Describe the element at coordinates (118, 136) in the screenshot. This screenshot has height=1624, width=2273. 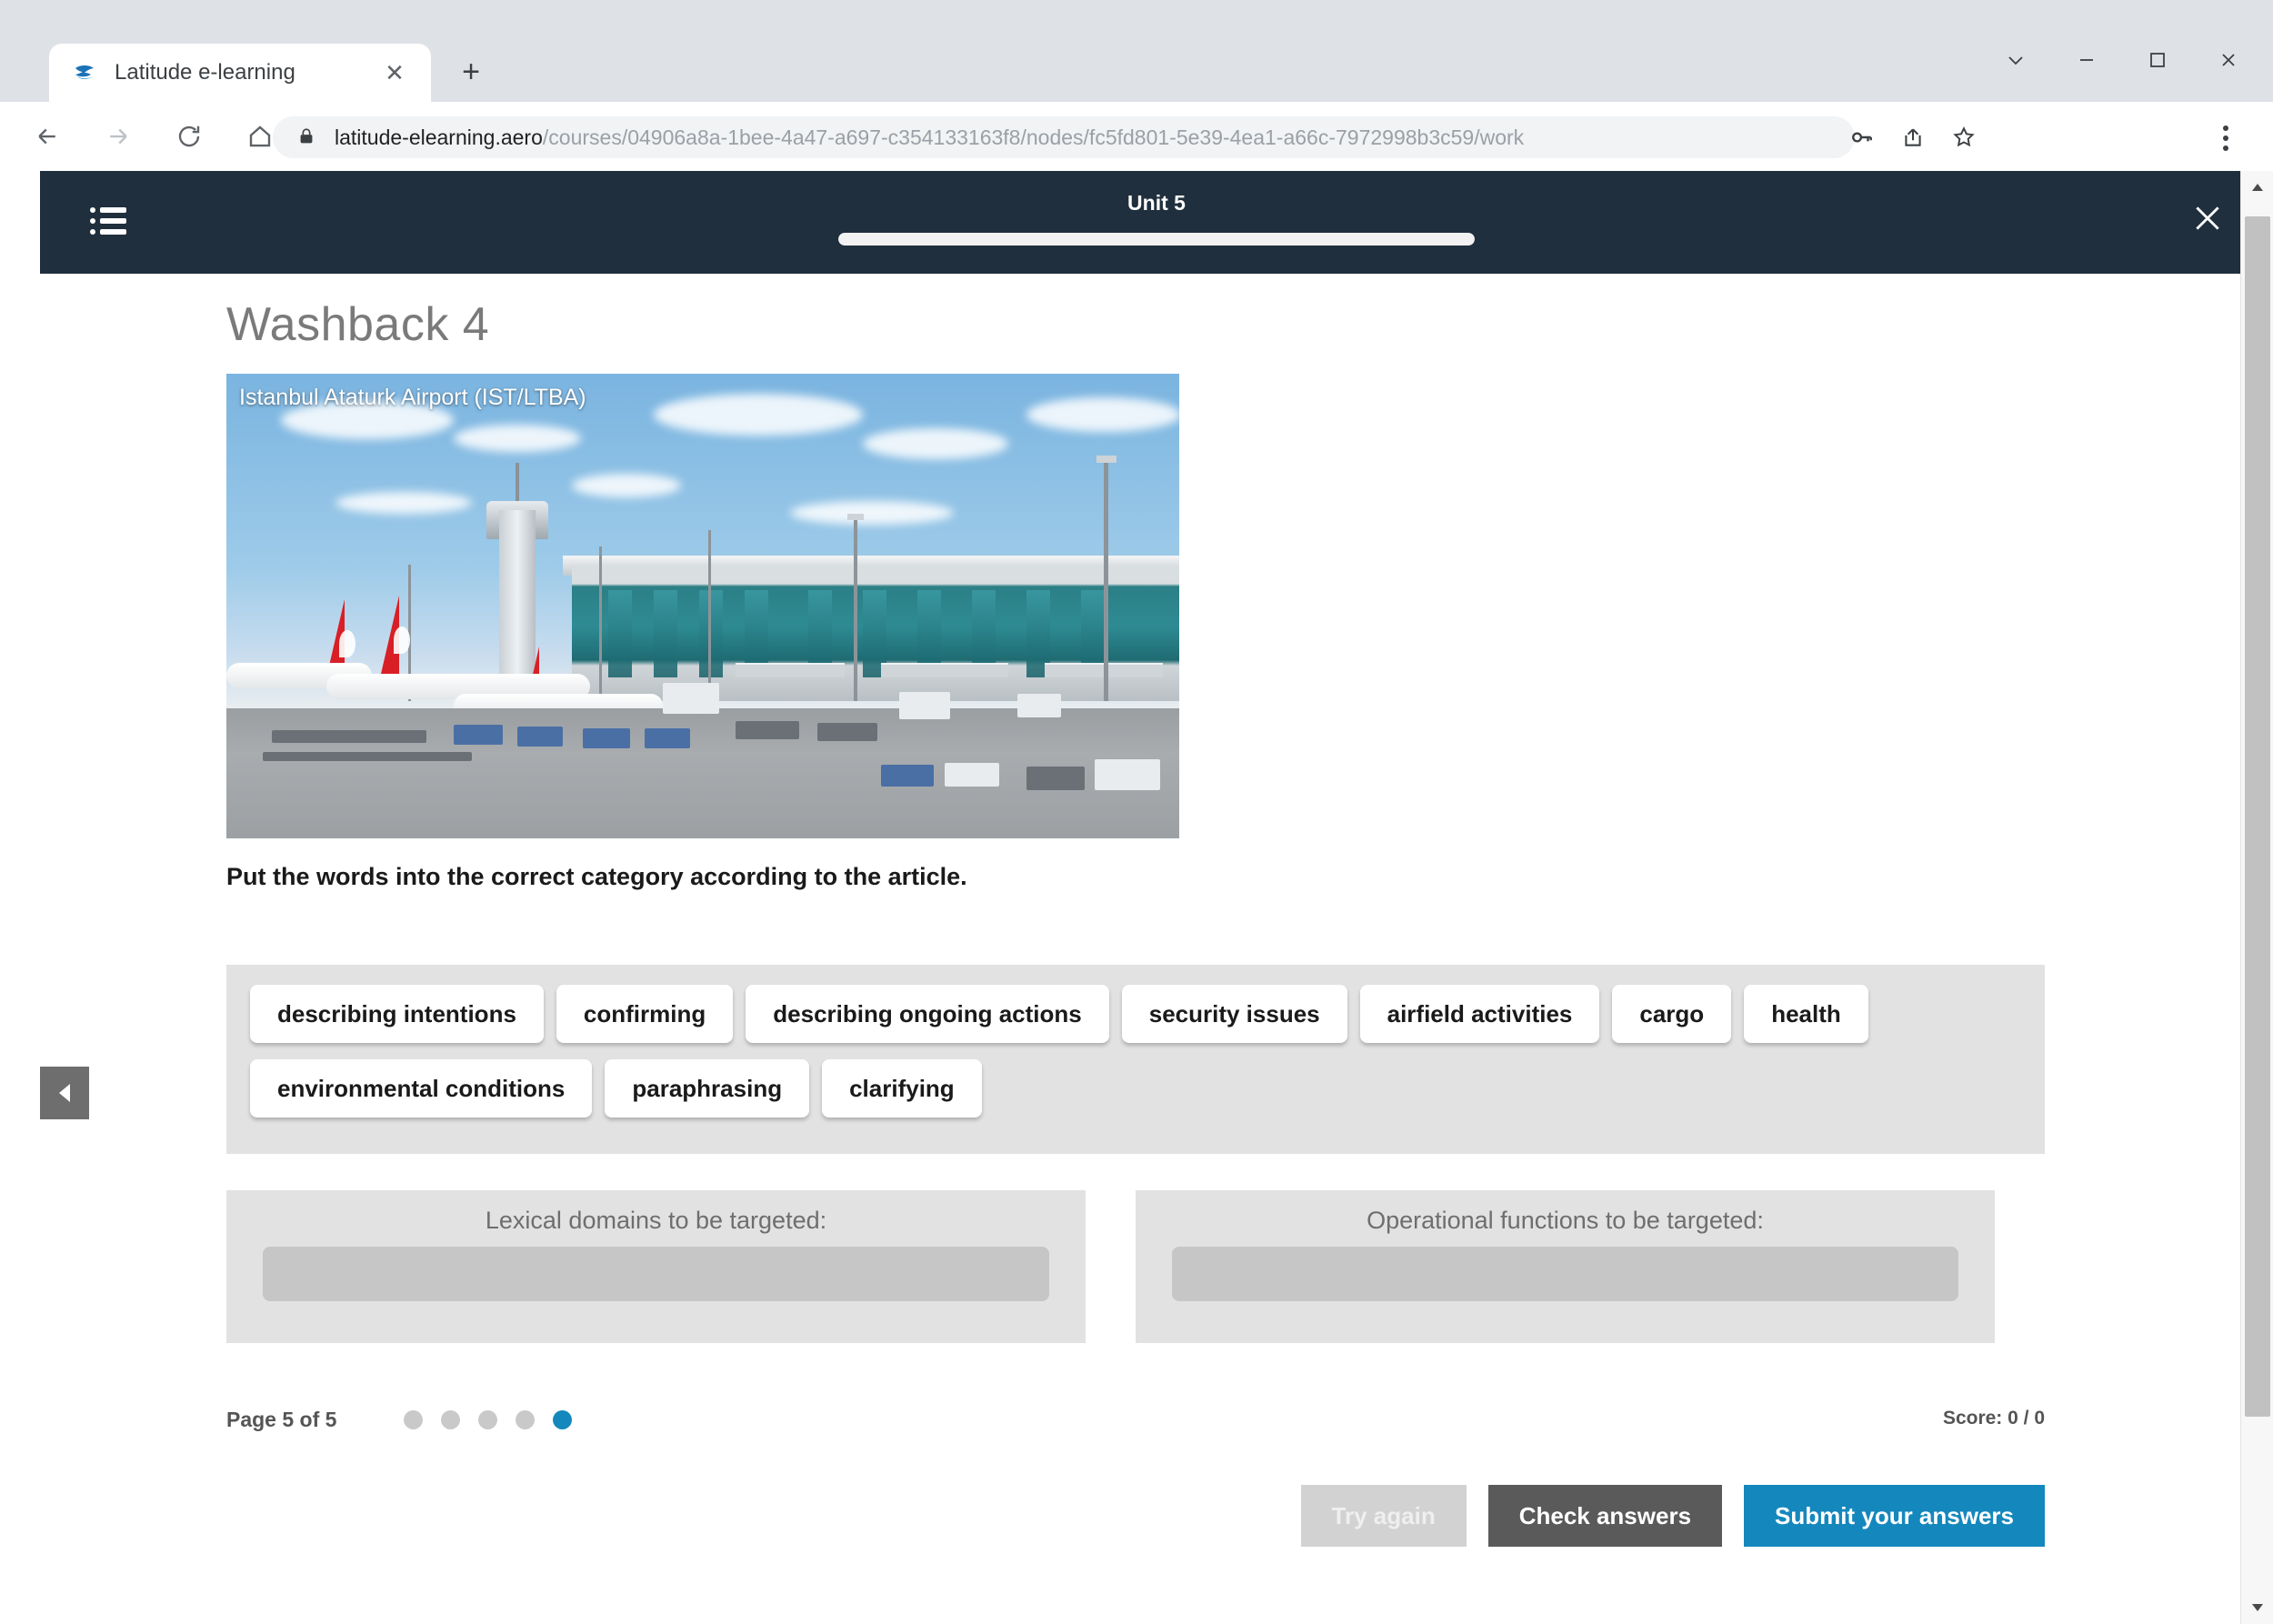
I see `forward-icon` at that location.